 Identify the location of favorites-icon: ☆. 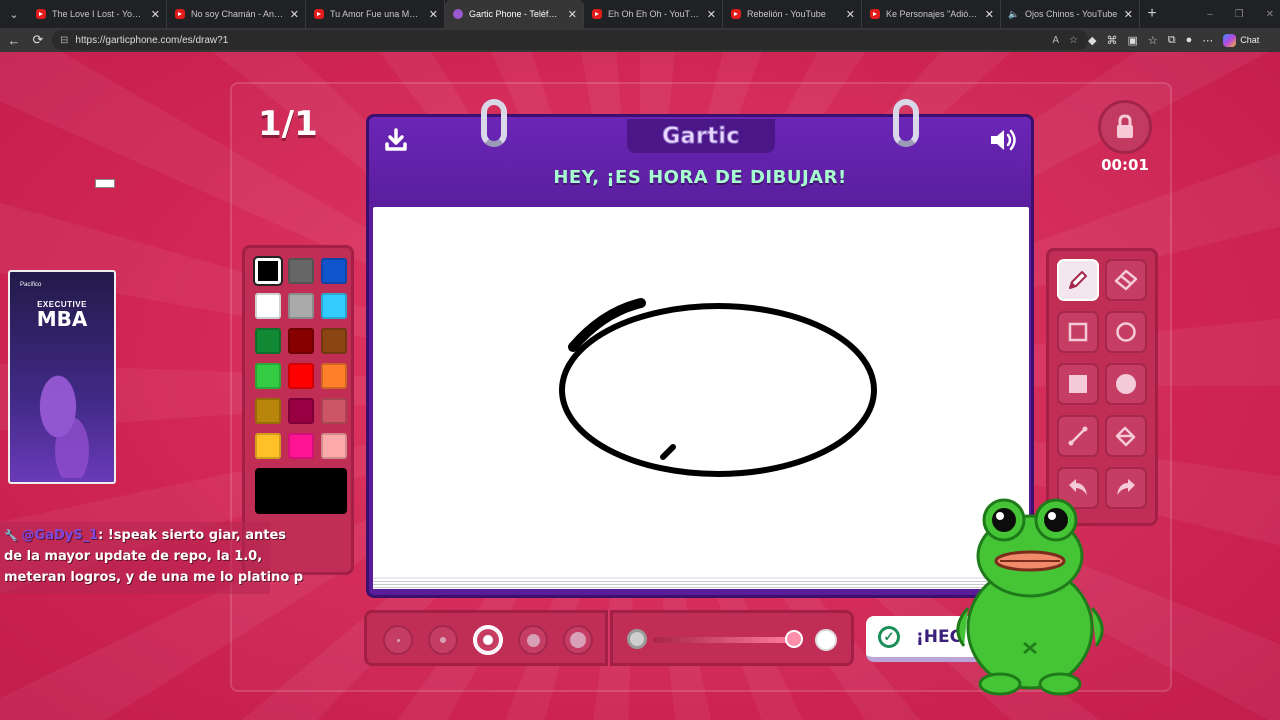
(1153, 40).